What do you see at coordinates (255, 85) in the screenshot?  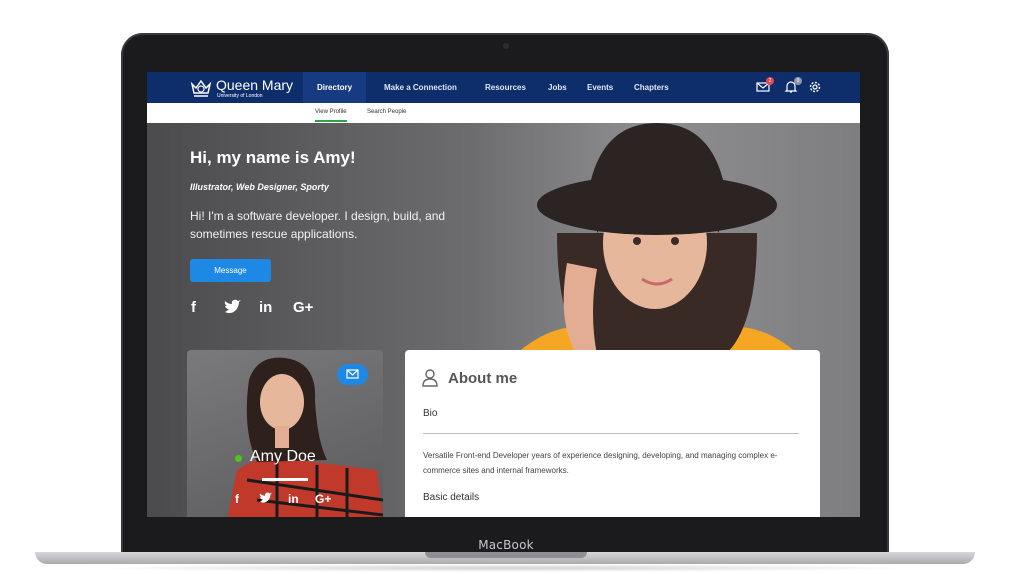 I see `brand-name: Queen Mary` at bounding box center [255, 85].